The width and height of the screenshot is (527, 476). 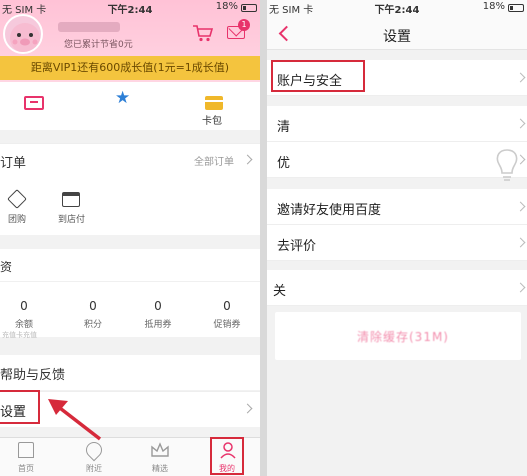 What do you see at coordinates (71, 199) in the screenshot?
I see `store-pay-icon` at bounding box center [71, 199].